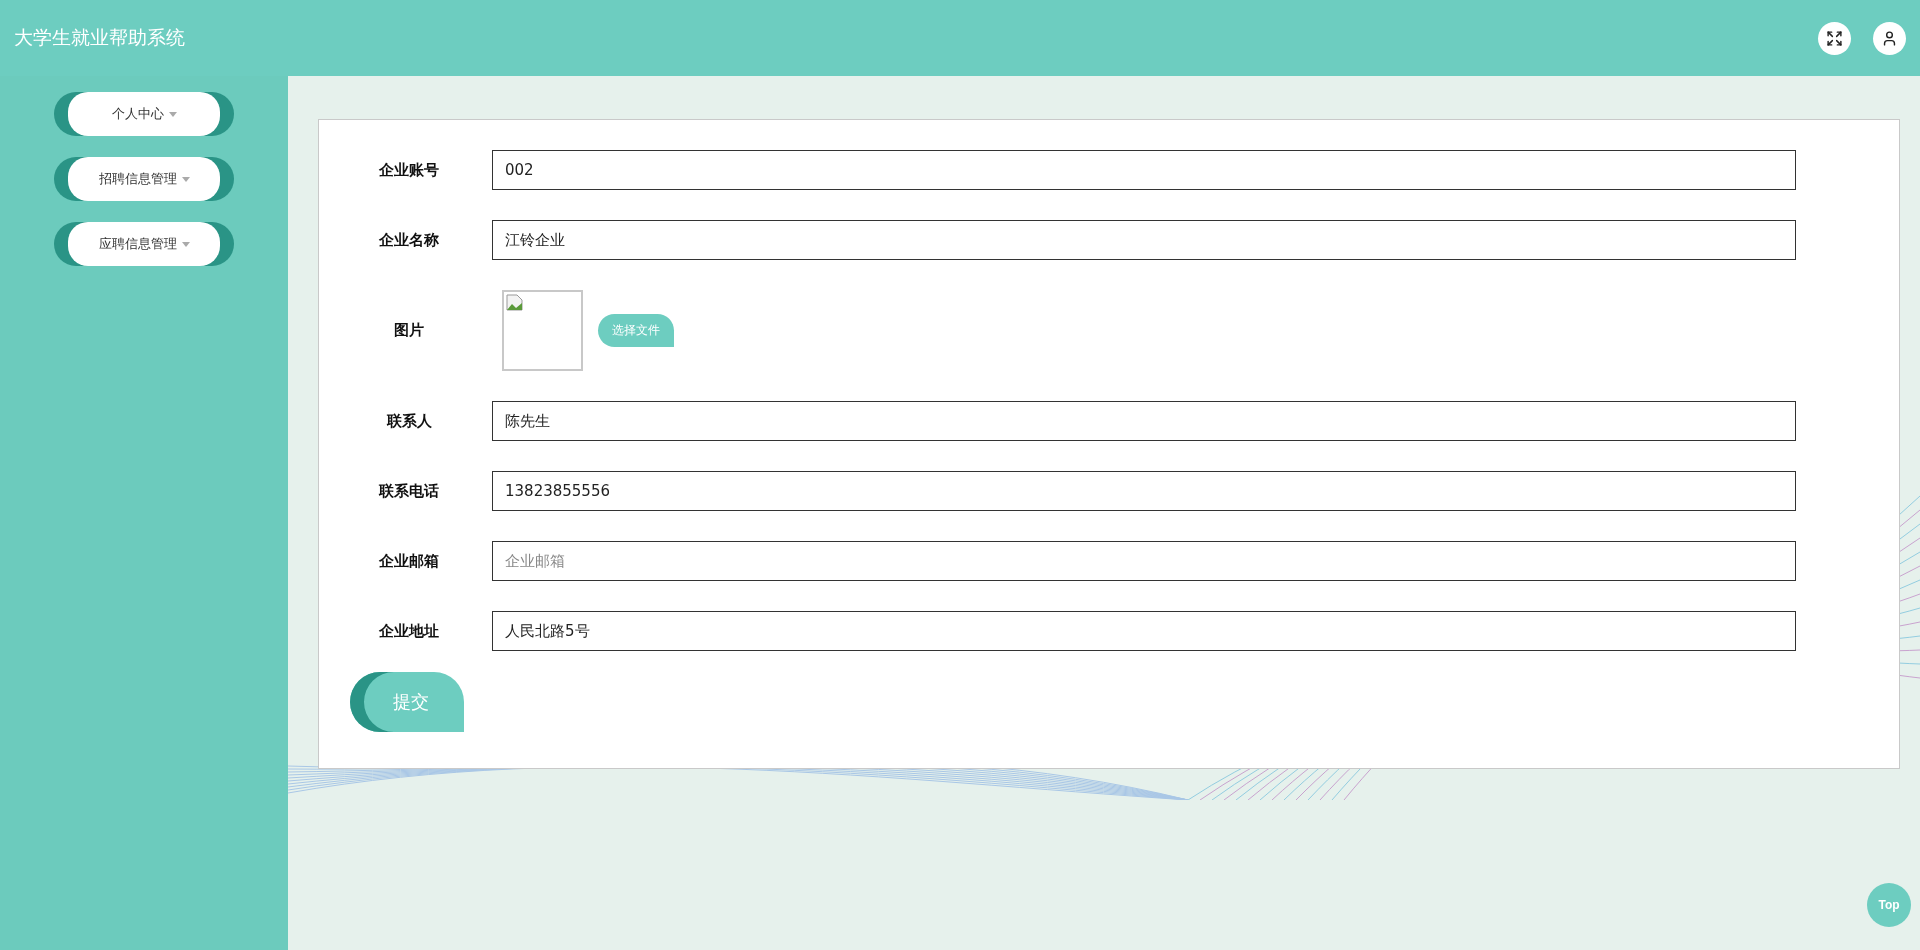 Image resolution: width=1920 pixels, height=950 pixels. I want to click on menu-label: 招聘信息管理, so click(137, 179).